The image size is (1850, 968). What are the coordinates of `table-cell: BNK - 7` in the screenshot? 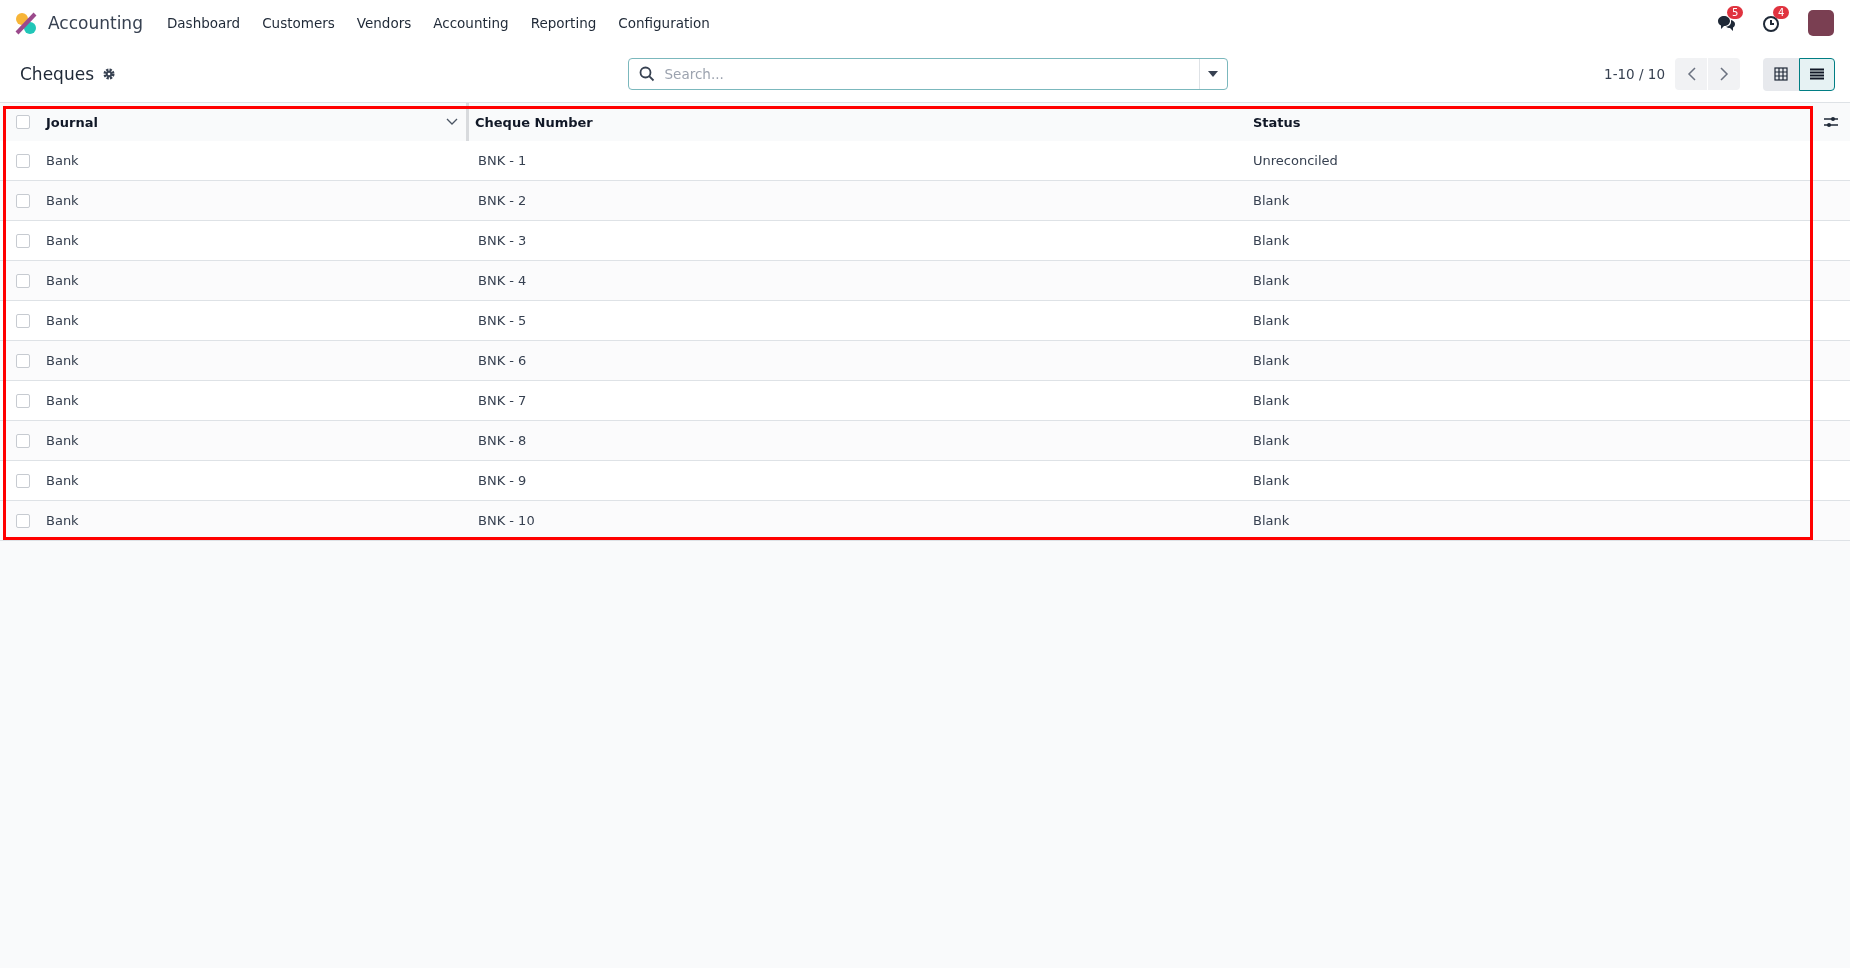 It's located at (502, 400).